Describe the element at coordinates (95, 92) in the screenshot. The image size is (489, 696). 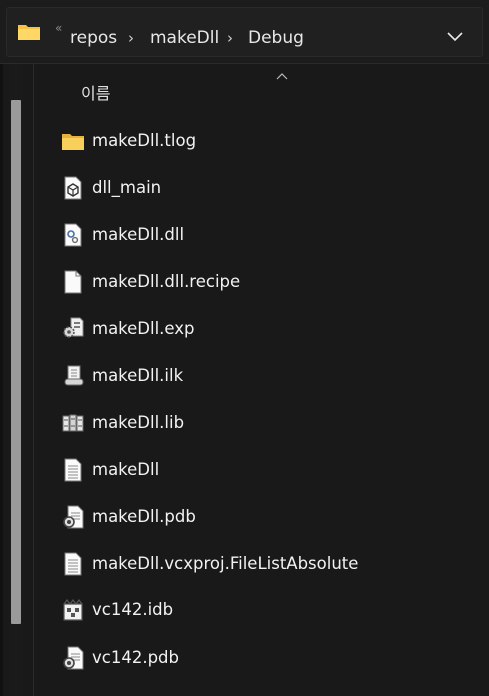
I see `column-header-name: 이름` at that location.